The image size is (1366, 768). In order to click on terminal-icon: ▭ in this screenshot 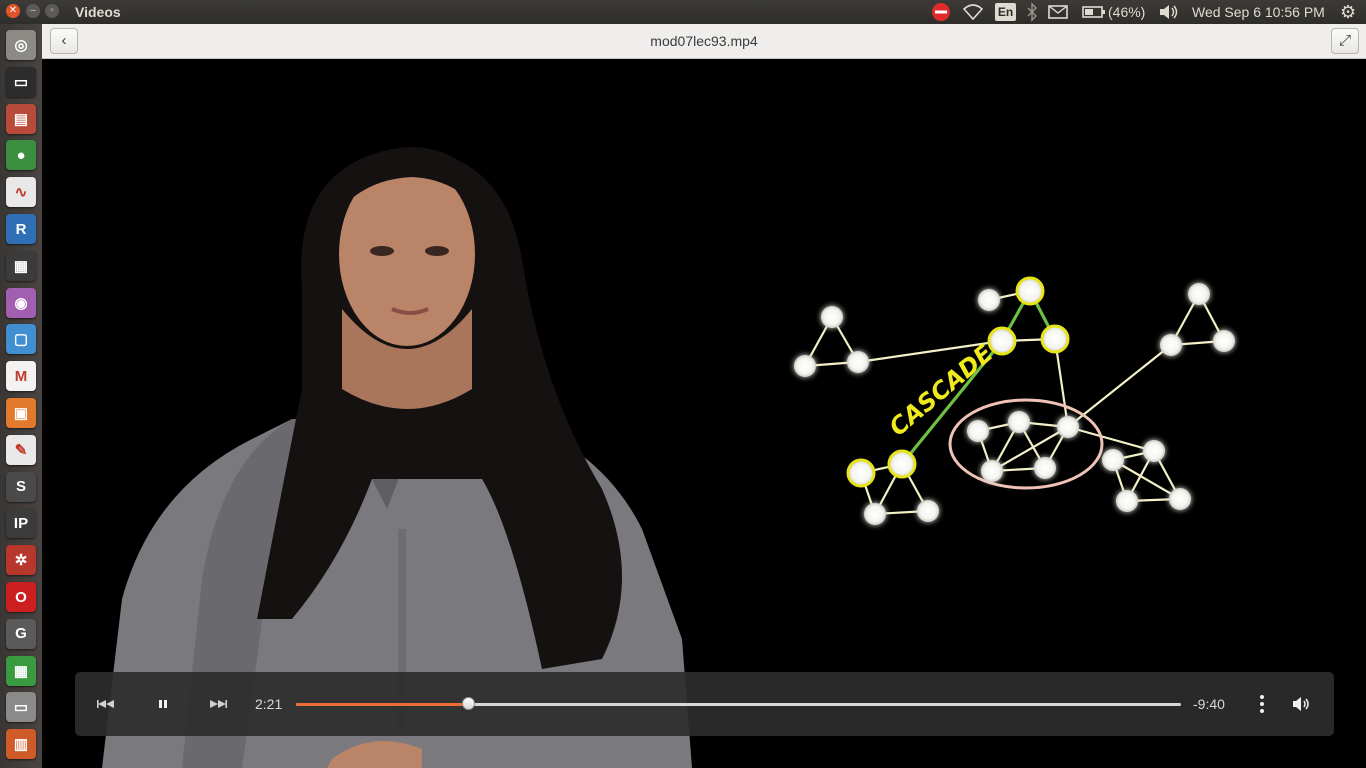, I will do `click(21, 81)`.